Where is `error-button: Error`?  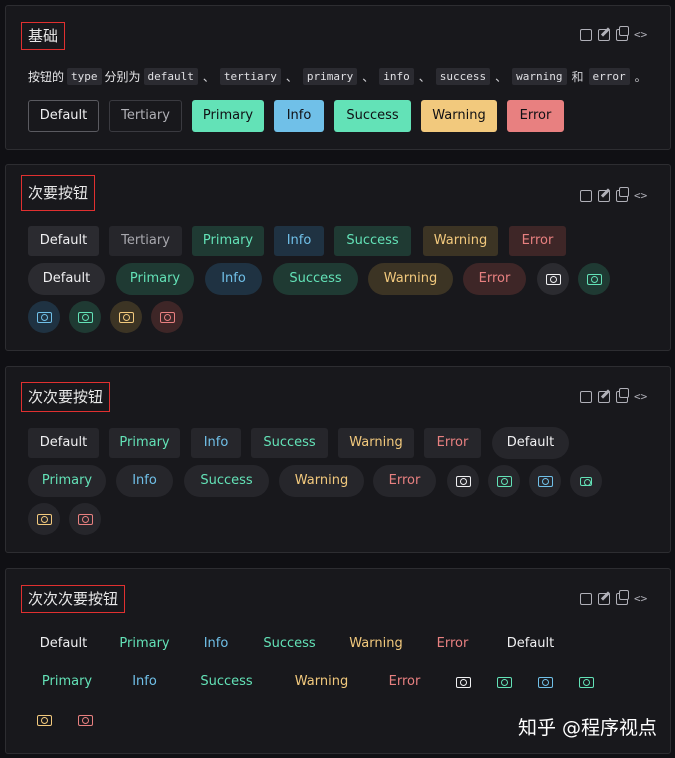
error-button: Error is located at coordinates (535, 116).